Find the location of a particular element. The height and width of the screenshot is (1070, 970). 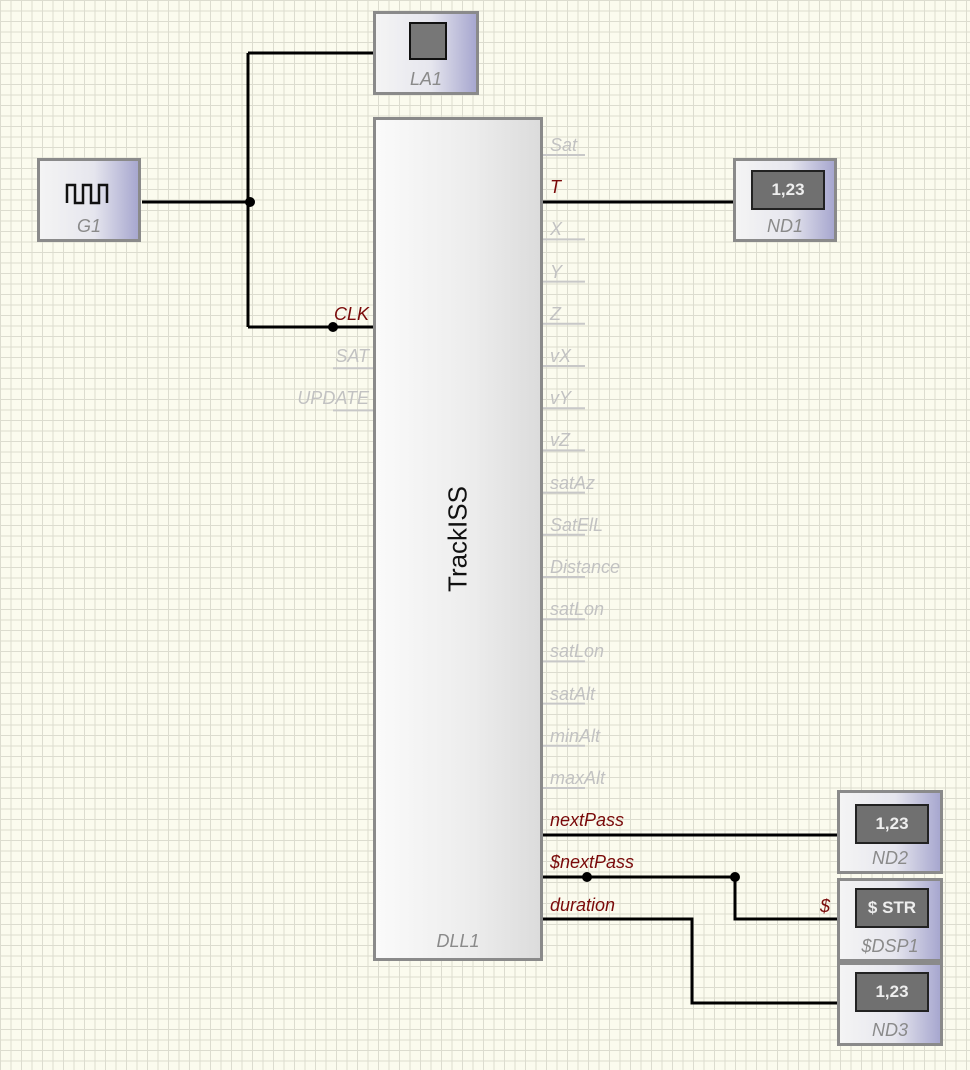

output-pin-satalt: satAlt is located at coordinates (572, 694).